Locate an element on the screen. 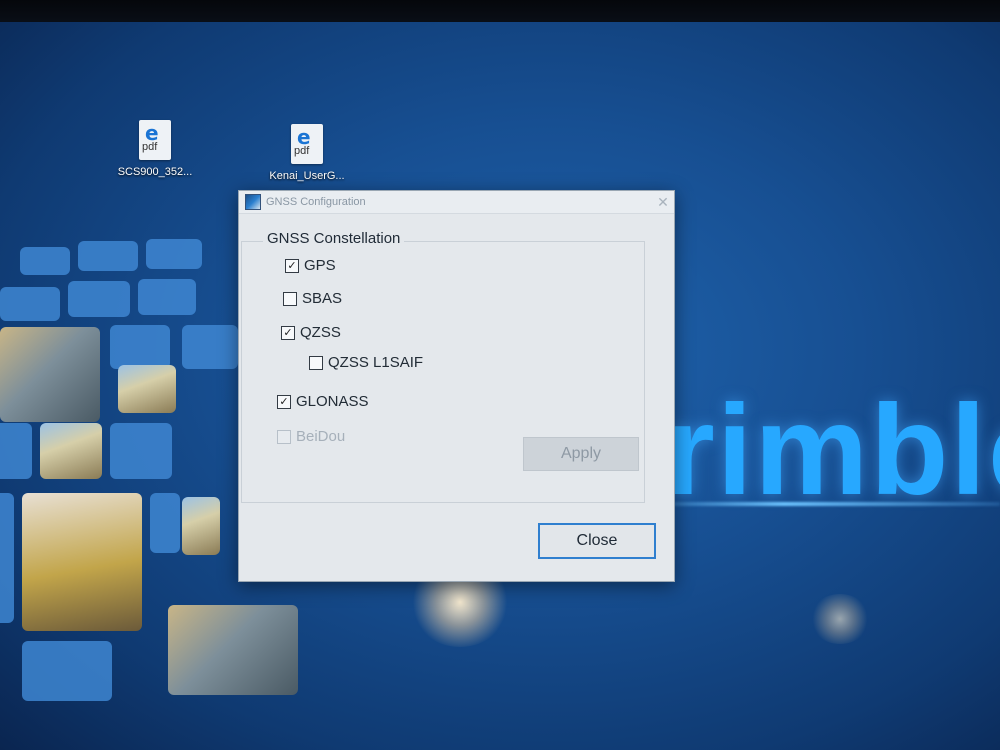 This screenshot has width=1000, height=750. checkbox-label: BeiDou is located at coordinates (321, 436).